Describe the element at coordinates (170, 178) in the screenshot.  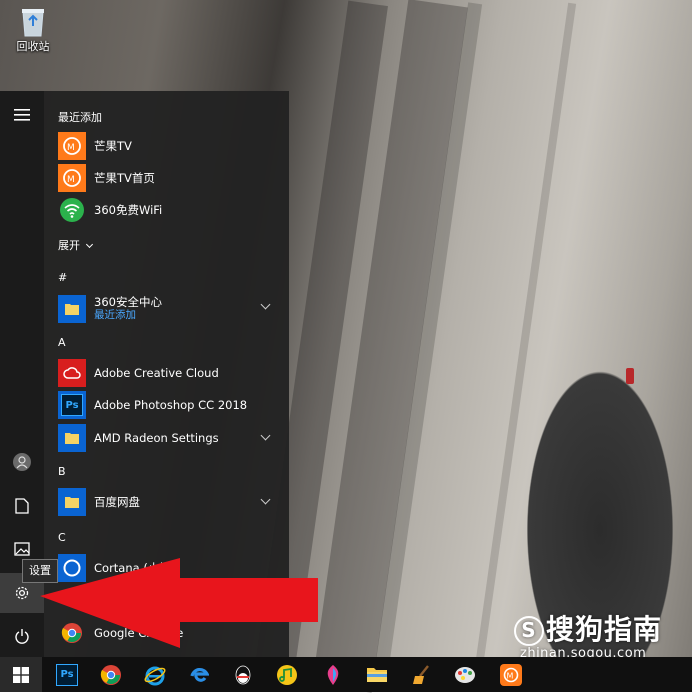
I see `app-item-mango-tv-home: M 芒果TV首页` at that location.